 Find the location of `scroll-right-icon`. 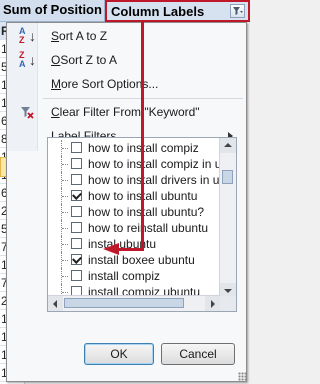

scroll-right-icon is located at coordinates (212, 303).